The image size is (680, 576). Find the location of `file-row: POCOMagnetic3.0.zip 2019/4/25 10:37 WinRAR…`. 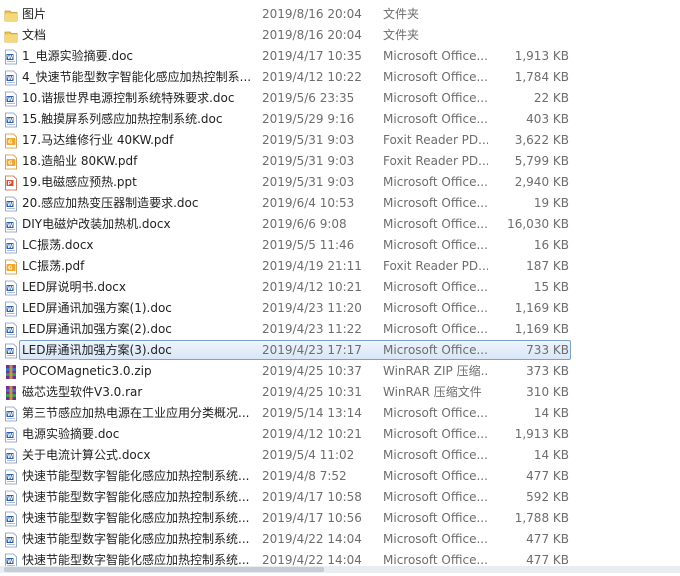

file-row: POCOMagnetic3.0.zip 2019/4/25 10:37 WinRAR… is located at coordinates (340, 371).